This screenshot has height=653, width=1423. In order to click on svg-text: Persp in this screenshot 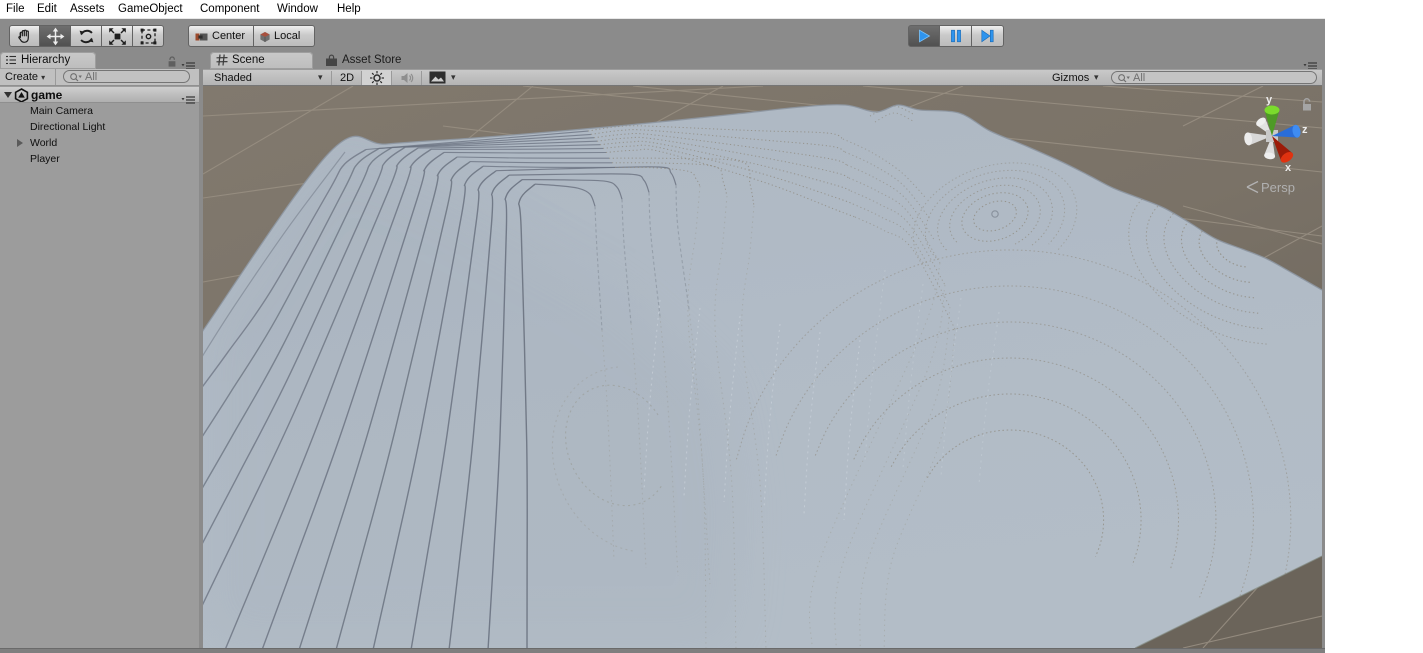, I will do `click(1278, 187)`.